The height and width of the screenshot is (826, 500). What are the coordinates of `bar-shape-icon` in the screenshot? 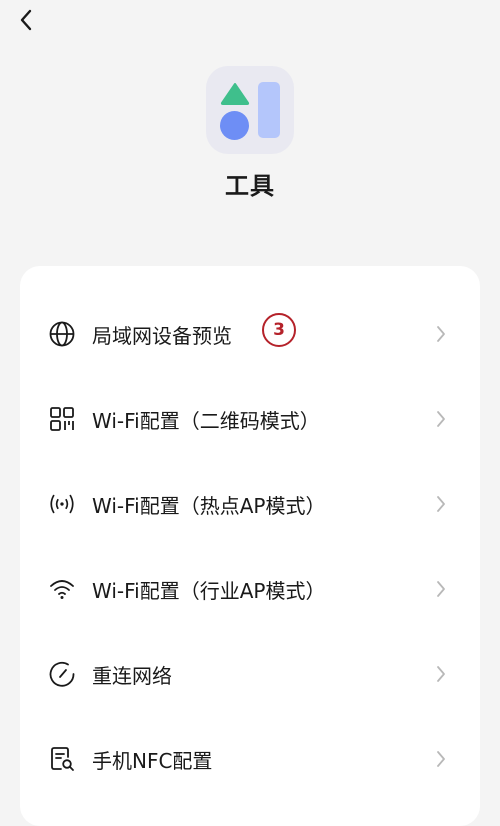 It's located at (269, 110).